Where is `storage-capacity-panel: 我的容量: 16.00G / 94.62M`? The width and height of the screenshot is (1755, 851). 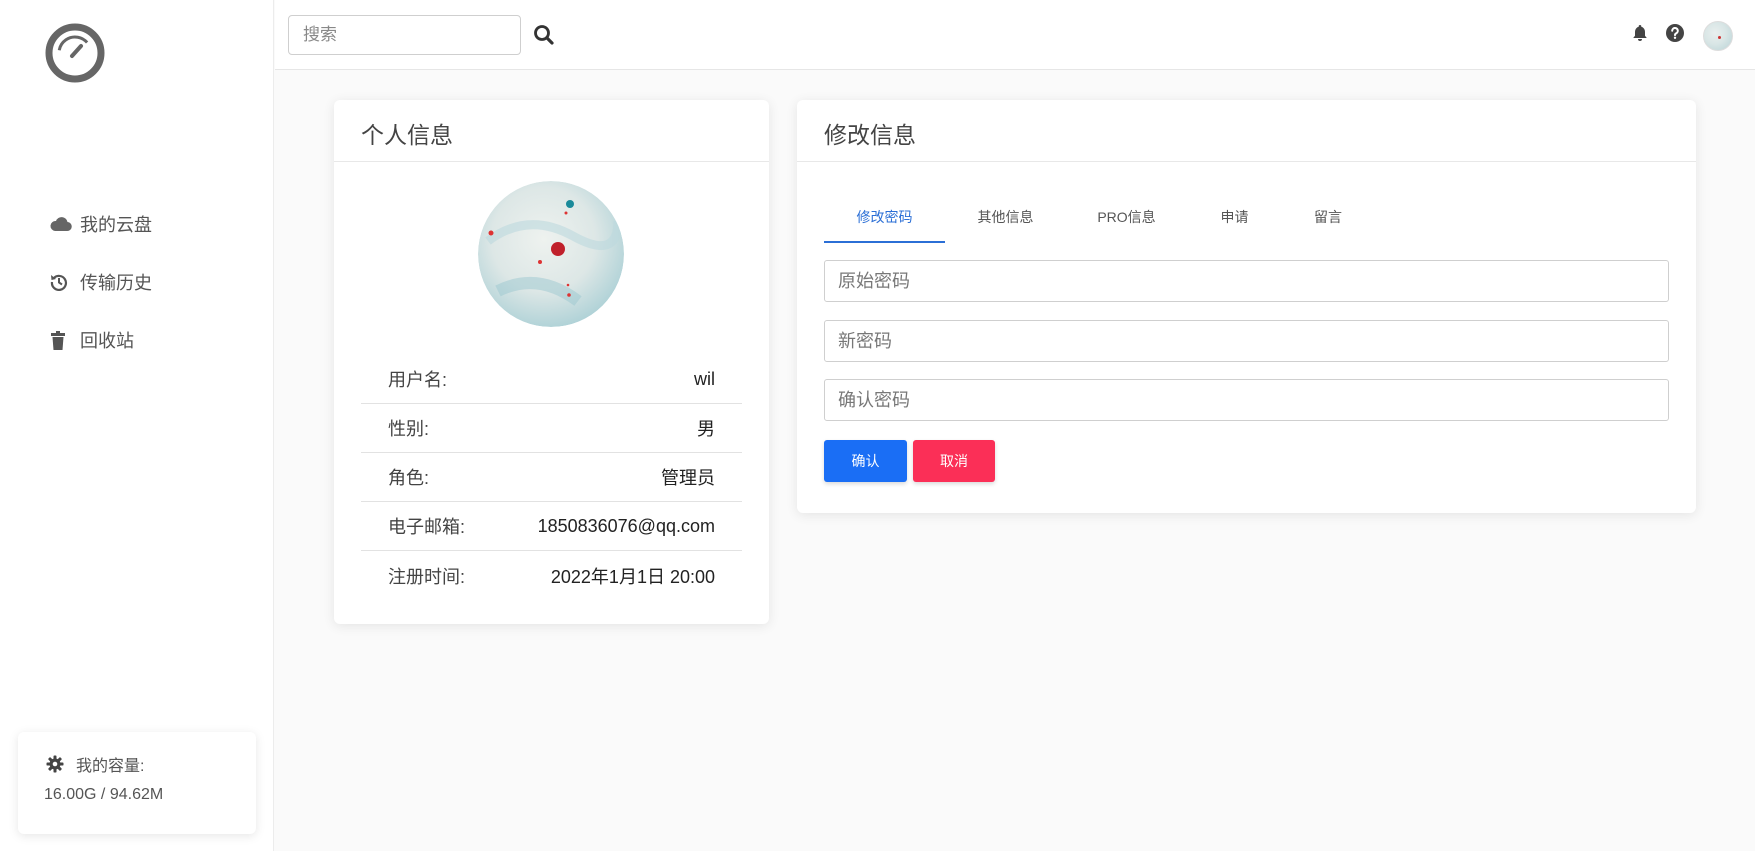 storage-capacity-panel: 我的容量: 16.00G / 94.62M is located at coordinates (137, 783).